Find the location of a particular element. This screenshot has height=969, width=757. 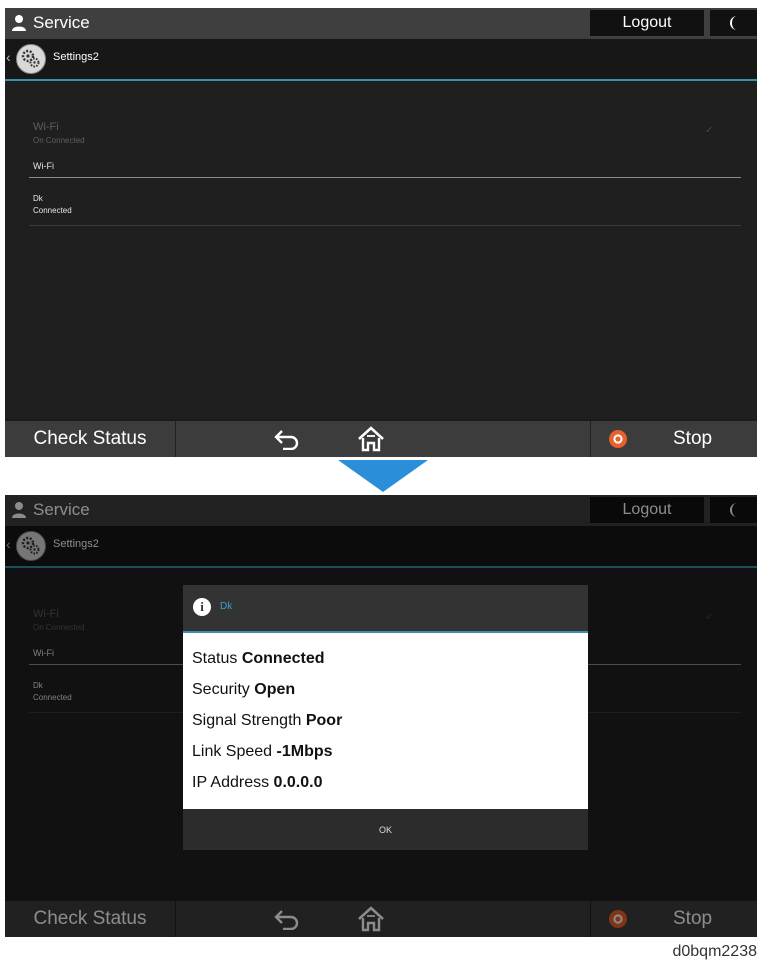

moon-button is located at coordinates (733, 23).